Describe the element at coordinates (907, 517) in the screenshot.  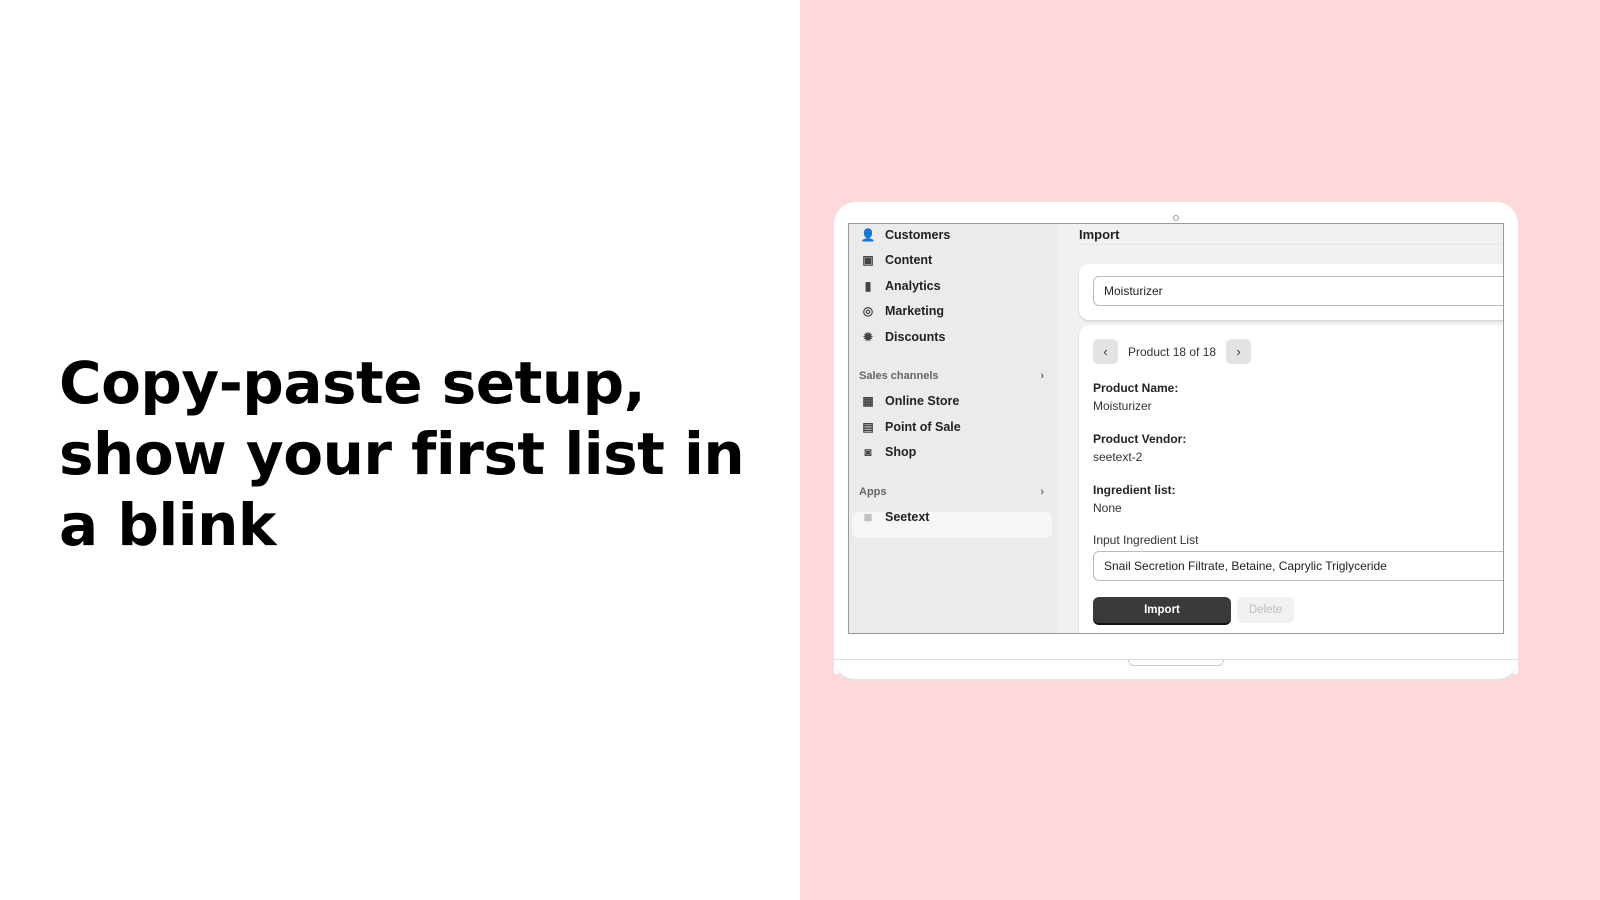
I see `label: Seetext` at that location.